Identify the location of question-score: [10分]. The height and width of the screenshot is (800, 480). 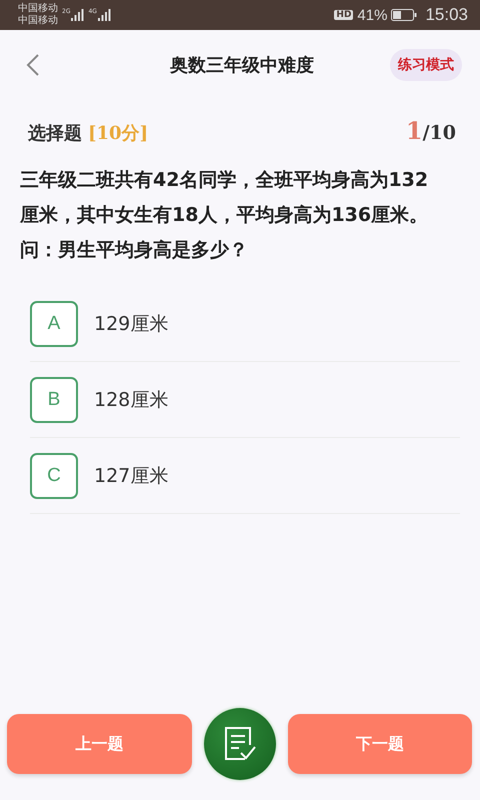
(118, 133).